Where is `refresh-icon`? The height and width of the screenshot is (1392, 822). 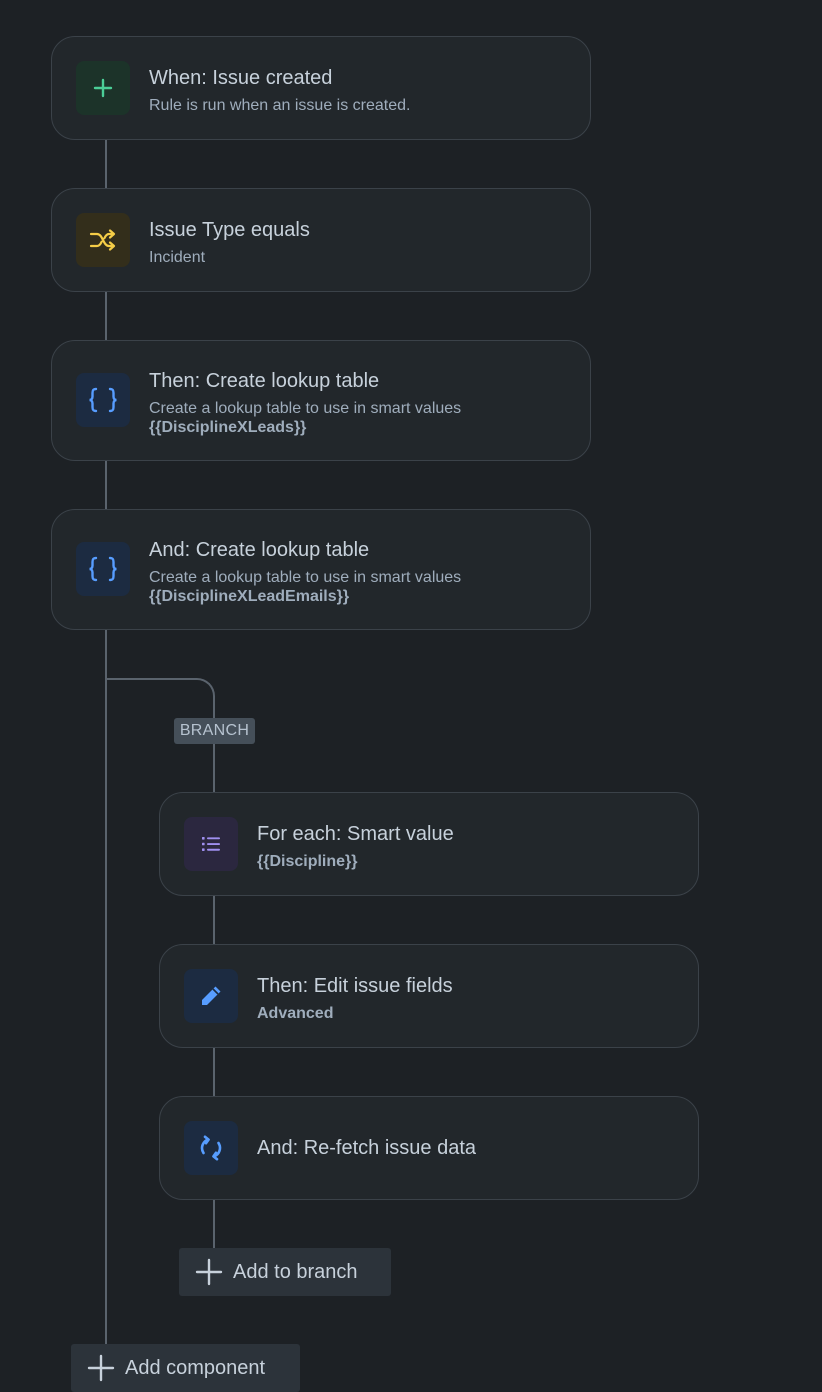 refresh-icon is located at coordinates (211, 1148).